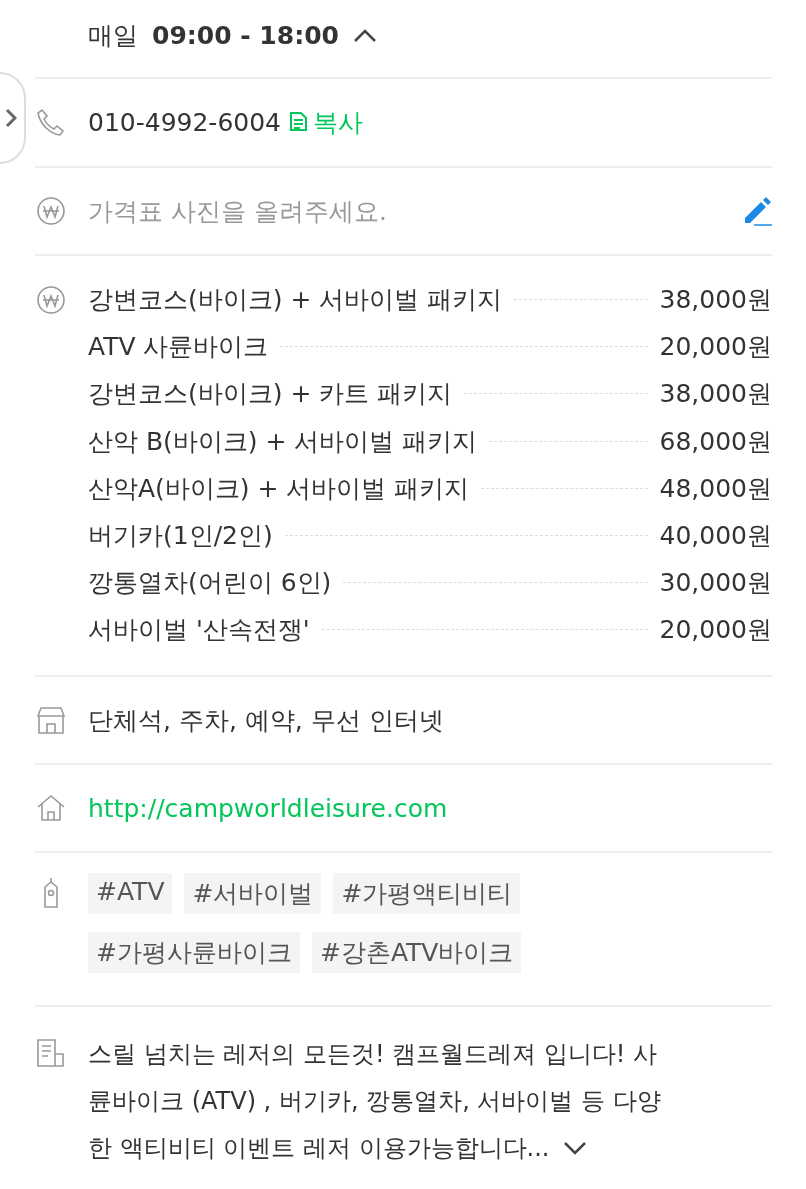 The image size is (806, 1189). Describe the element at coordinates (715, 583) in the screenshot. I see `menu-item-price: 30,000원` at that location.